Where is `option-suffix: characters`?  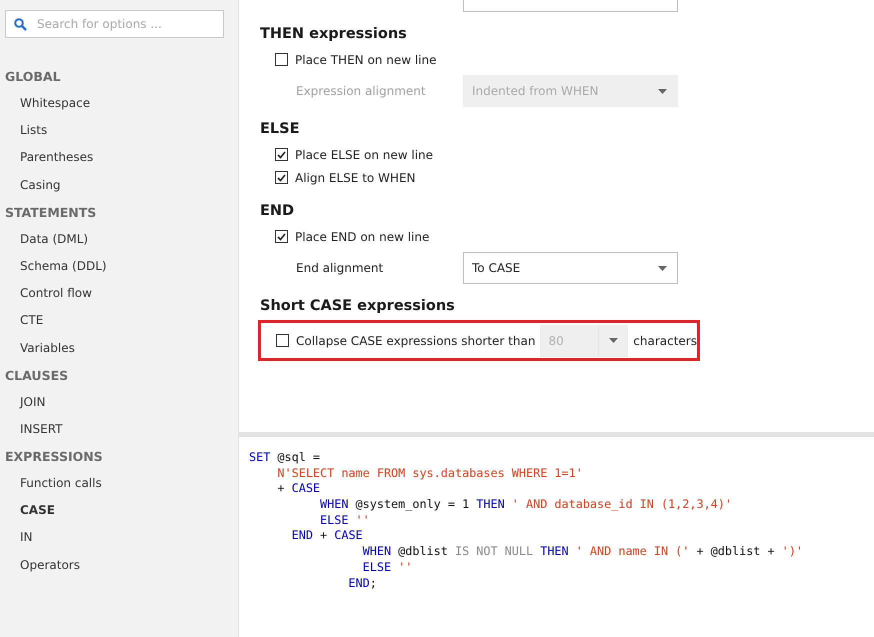
option-suffix: characters is located at coordinates (665, 341).